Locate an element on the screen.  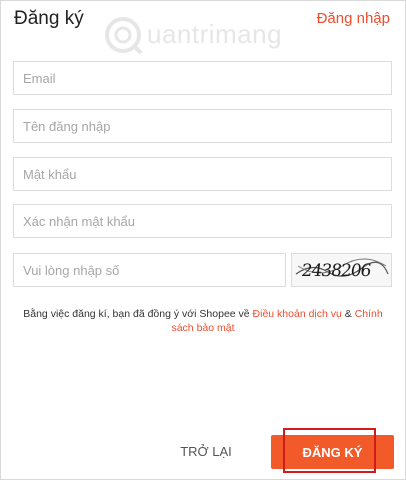
watermark-logo-icon is located at coordinates (124, 36).